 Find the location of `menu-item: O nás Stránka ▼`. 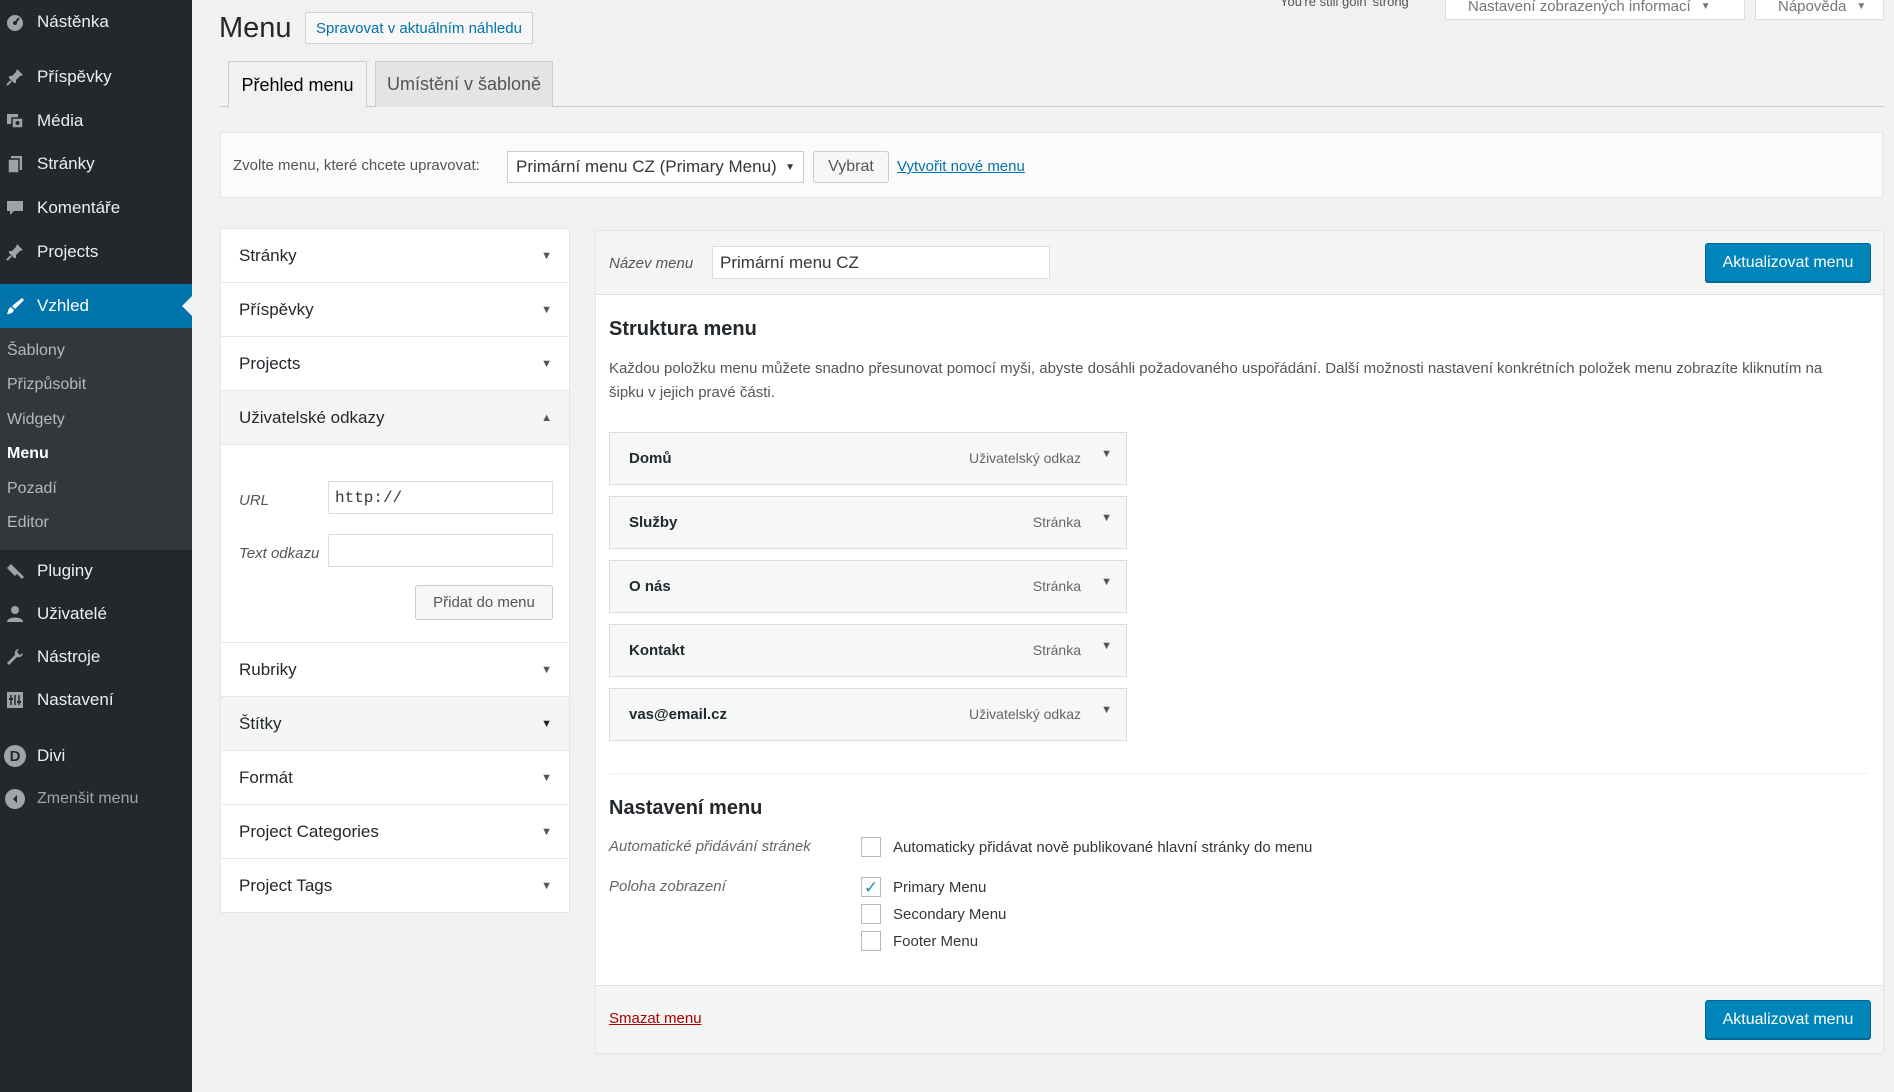

menu-item: O nás Stránka ▼ is located at coordinates (868, 586).